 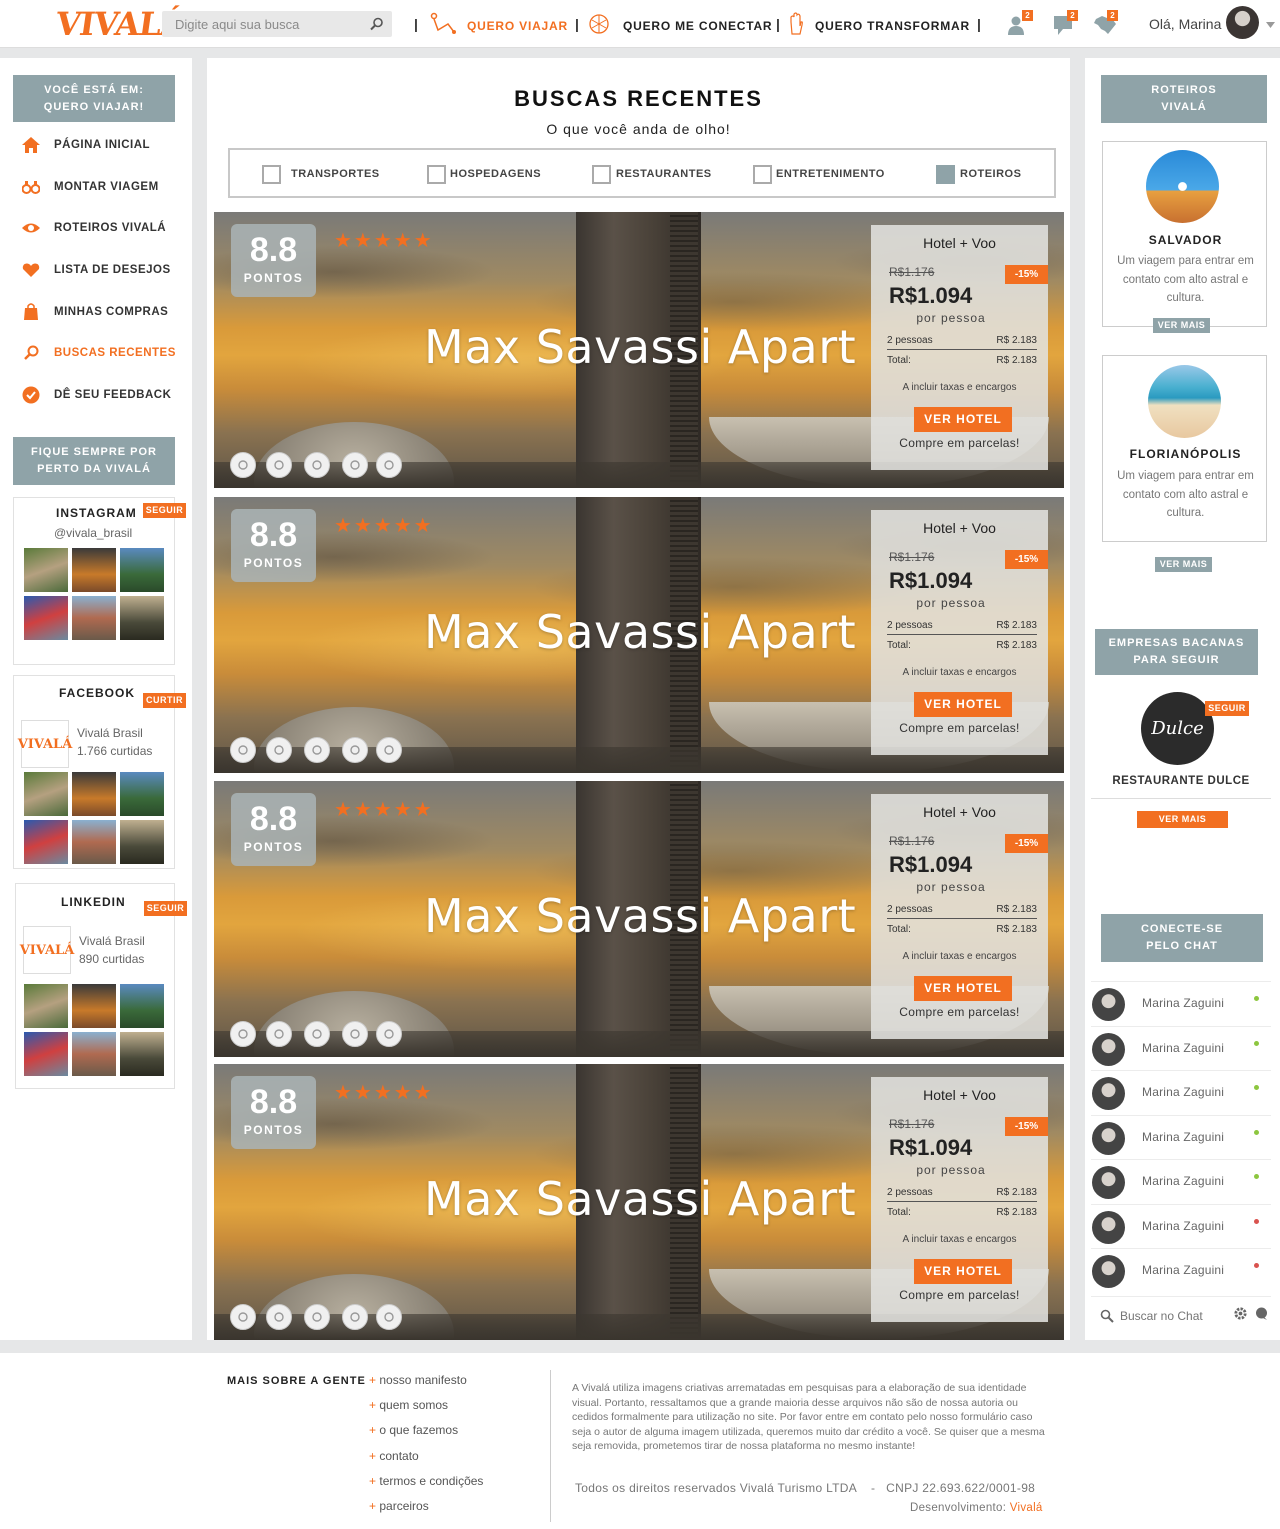 I want to click on footer-link: + termos e condições, so click(x=426, y=1481).